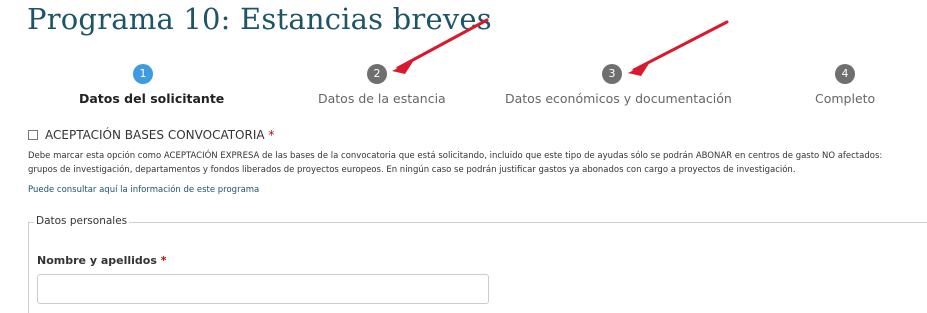  I want to click on step-1-number: 1, so click(143, 74).